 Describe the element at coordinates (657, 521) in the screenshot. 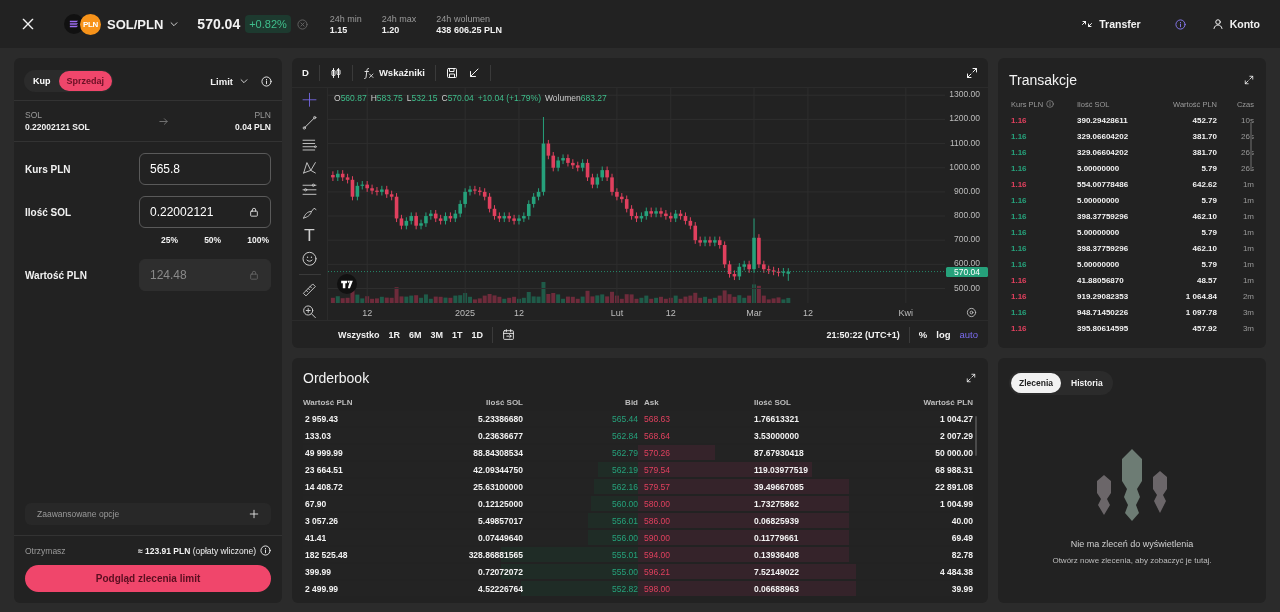

I see `table-cell-text: 586.00` at that location.